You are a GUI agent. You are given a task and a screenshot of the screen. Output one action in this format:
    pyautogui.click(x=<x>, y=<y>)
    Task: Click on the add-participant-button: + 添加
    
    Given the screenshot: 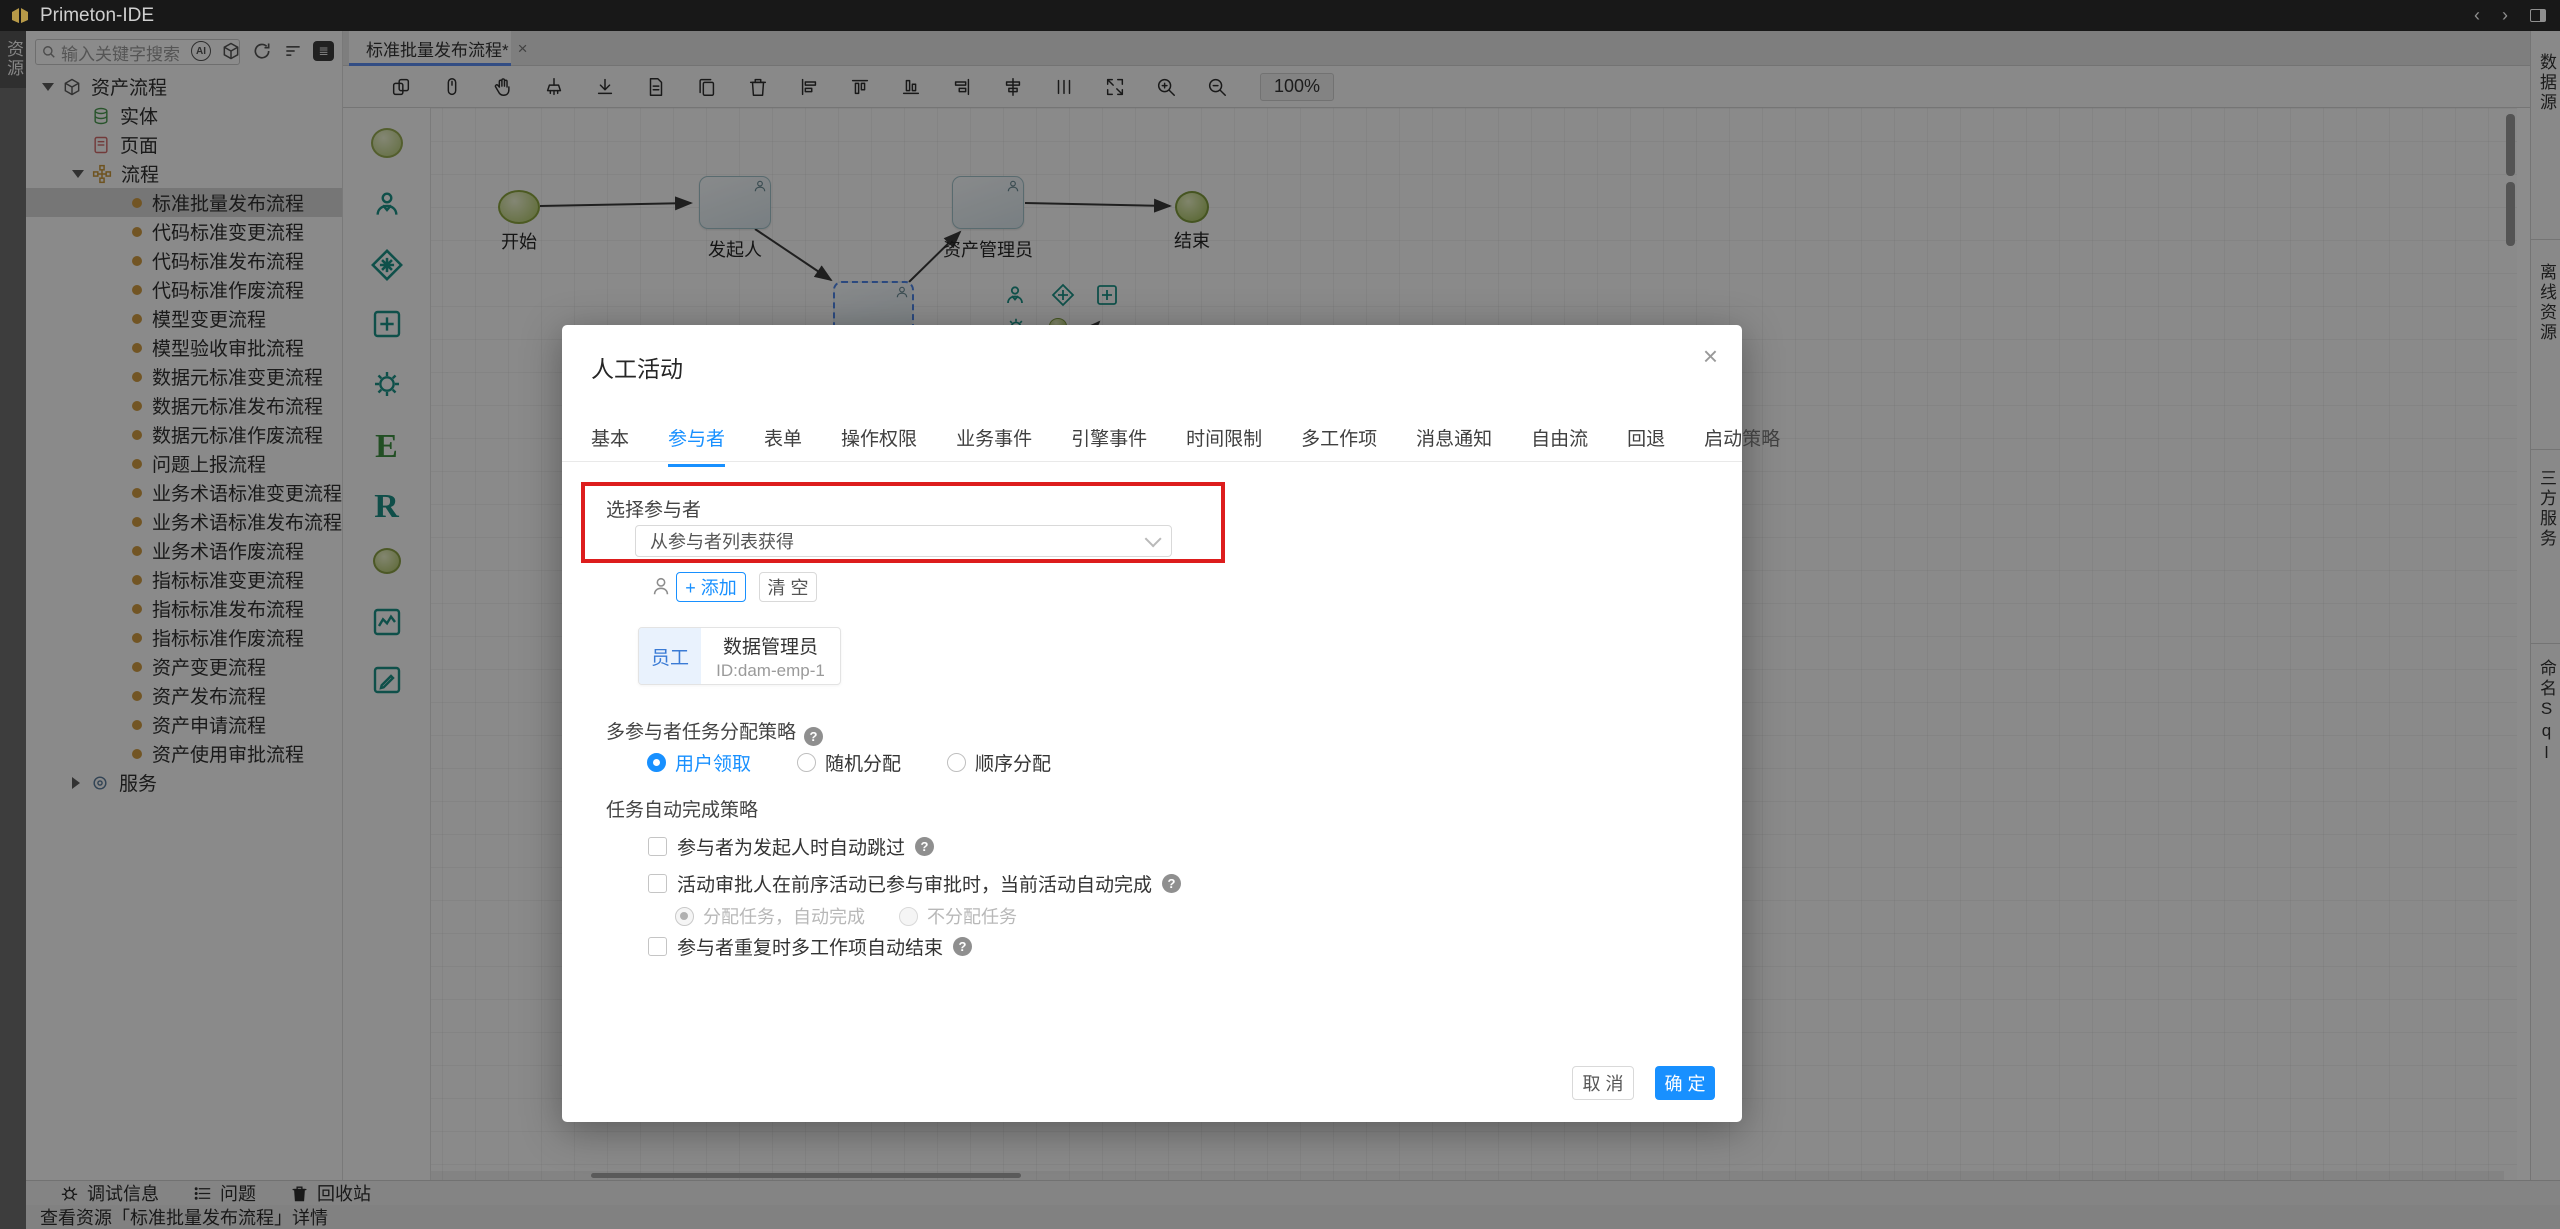 What is the action you would take?
    pyautogui.click(x=711, y=587)
    